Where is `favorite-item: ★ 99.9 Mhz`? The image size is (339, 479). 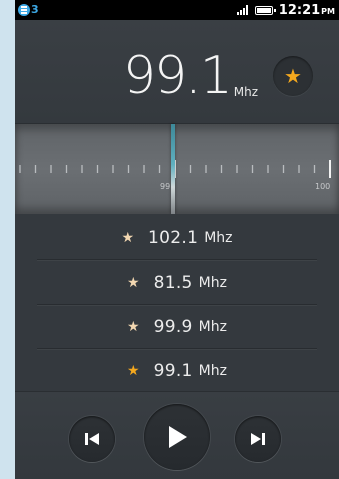
favorite-item: ★ 99.9 Mhz is located at coordinates (177, 327).